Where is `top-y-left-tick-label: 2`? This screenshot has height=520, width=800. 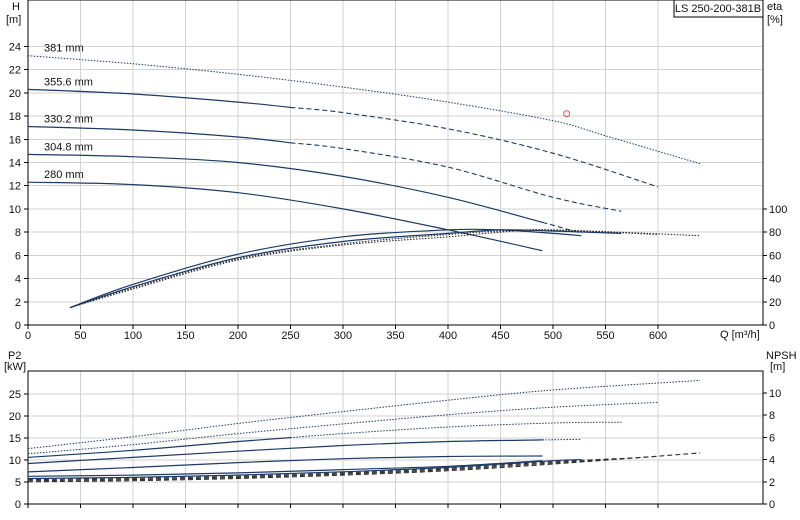 top-y-left-tick-label: 2 is located at coordinates (18, 303).